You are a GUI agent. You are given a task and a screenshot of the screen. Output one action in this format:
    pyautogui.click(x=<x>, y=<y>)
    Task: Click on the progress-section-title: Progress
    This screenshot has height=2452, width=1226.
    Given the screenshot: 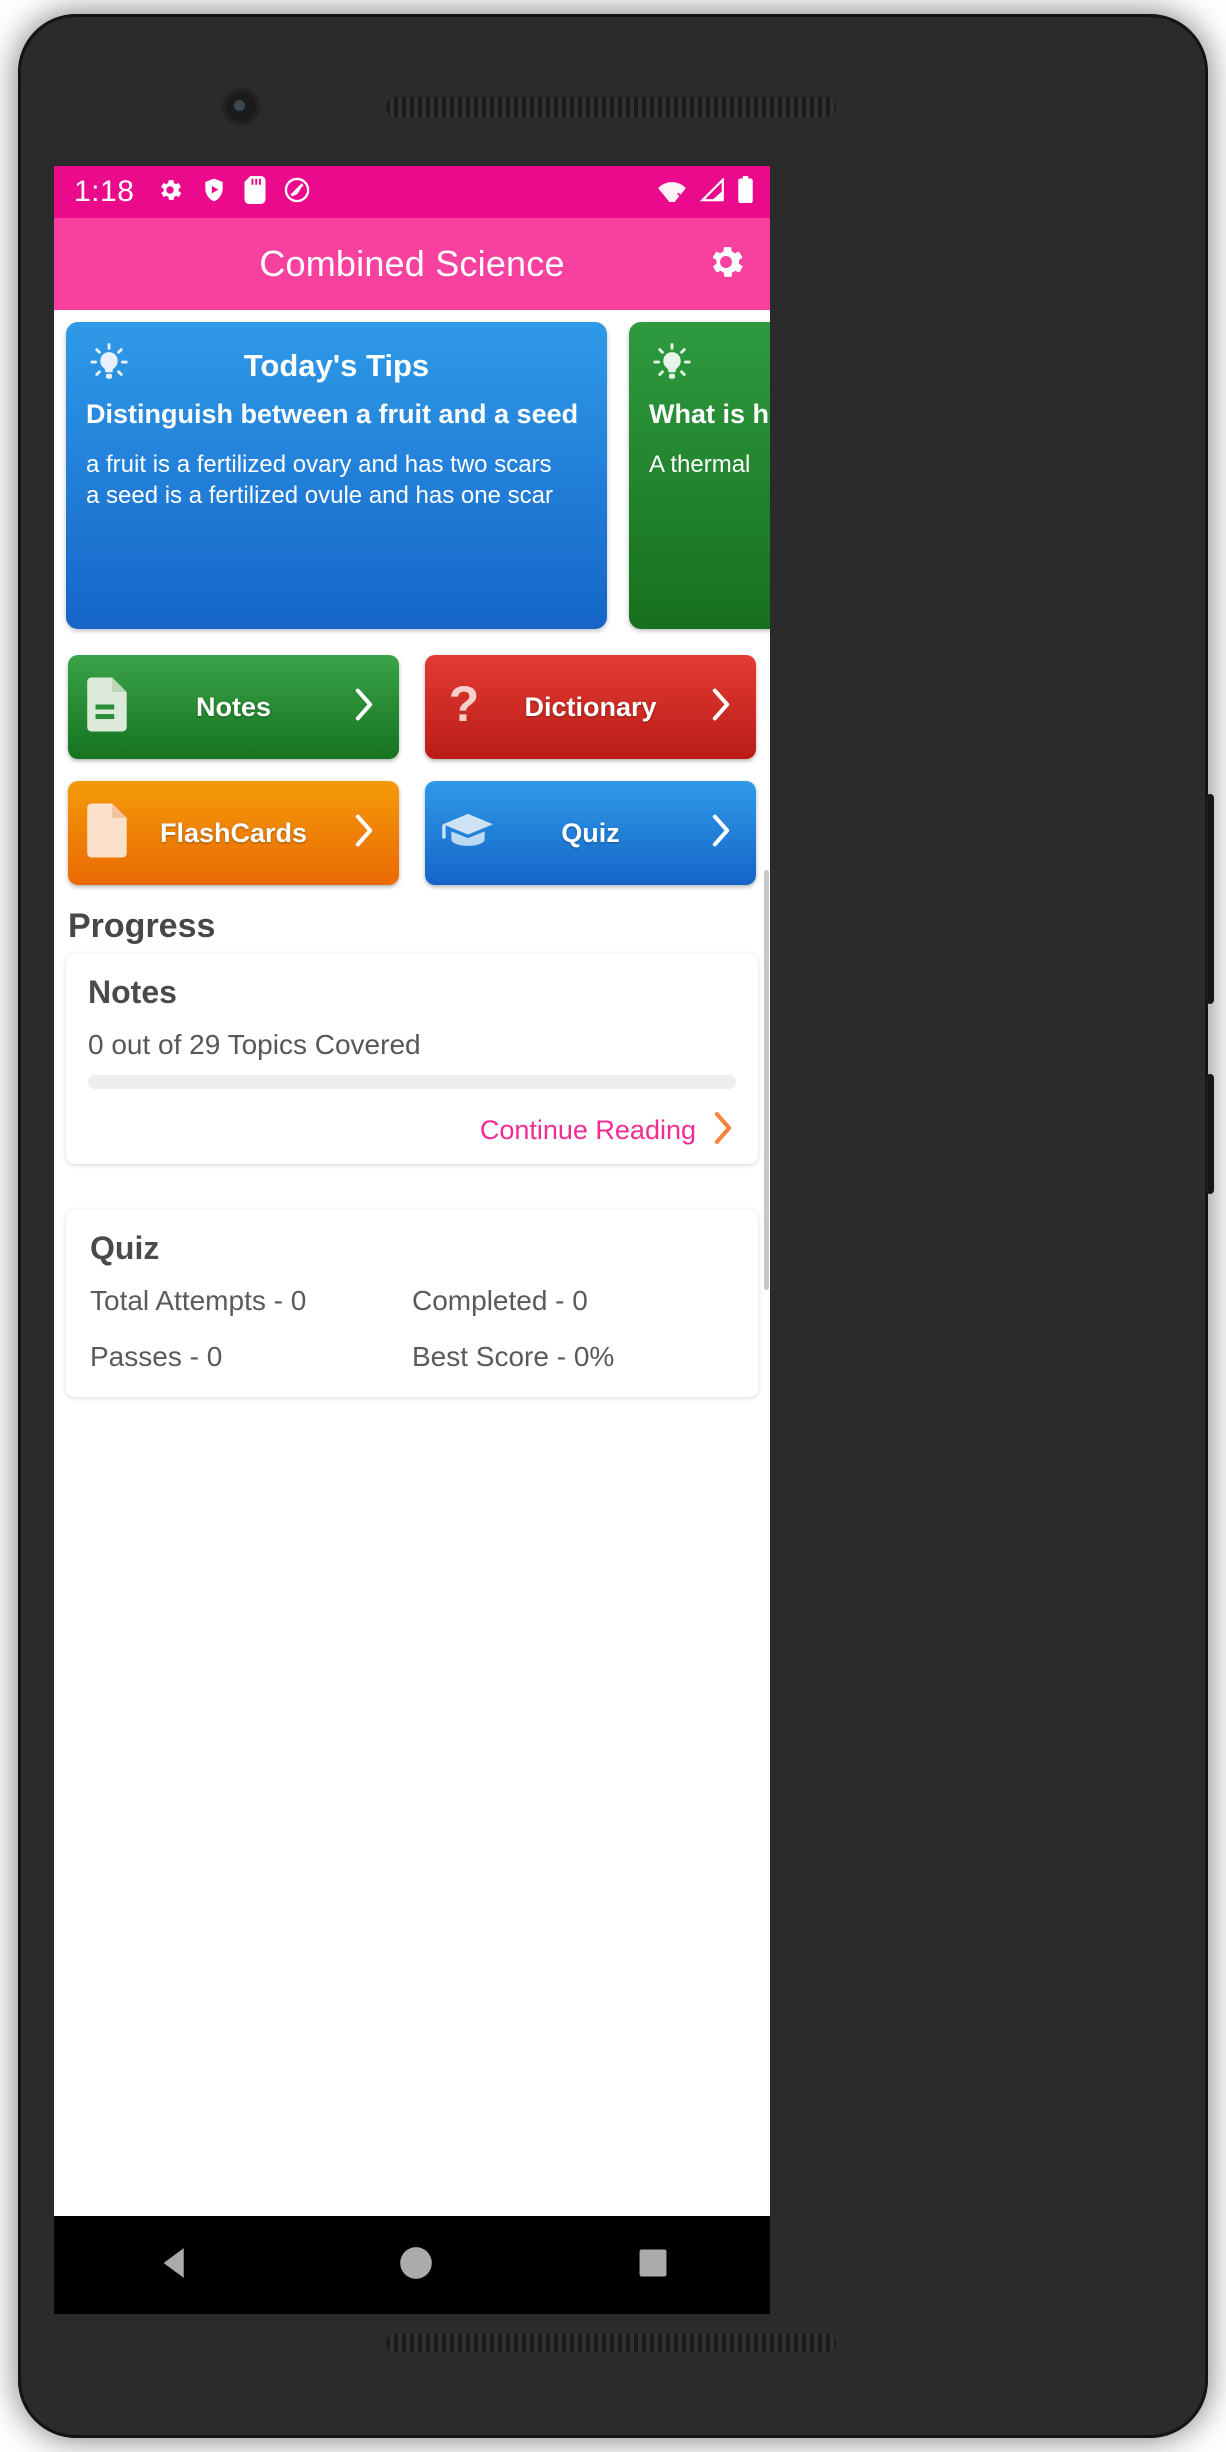 What is the action you would take?
    pyautogui.click(x=142, y=926)
    